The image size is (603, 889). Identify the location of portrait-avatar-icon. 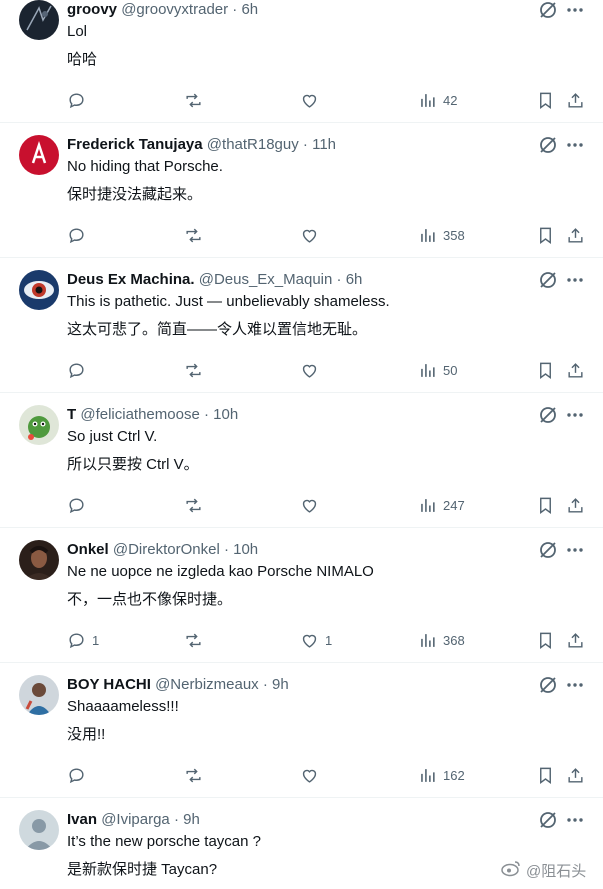
(39, 560).